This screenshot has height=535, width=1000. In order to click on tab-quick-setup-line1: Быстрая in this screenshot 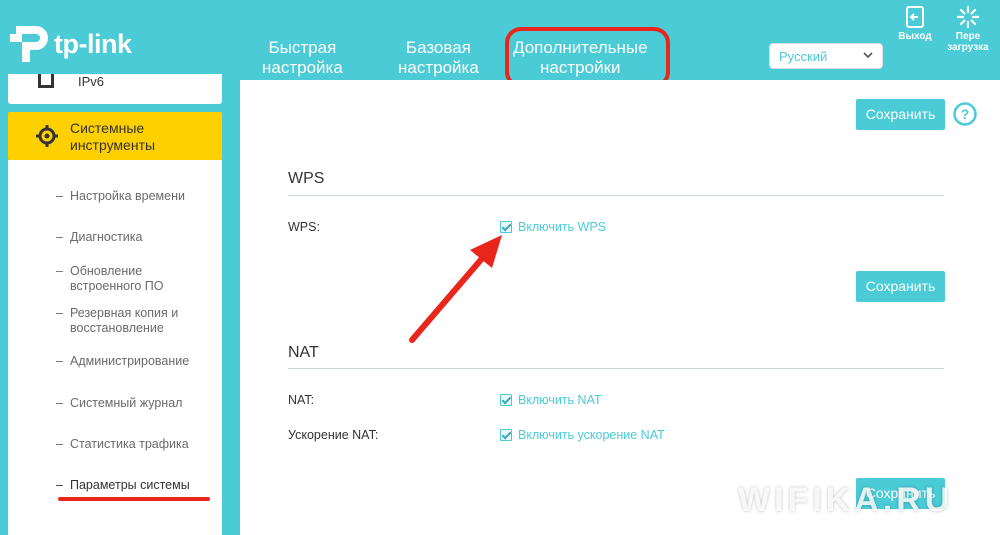, I will do `click(302, 47)`.